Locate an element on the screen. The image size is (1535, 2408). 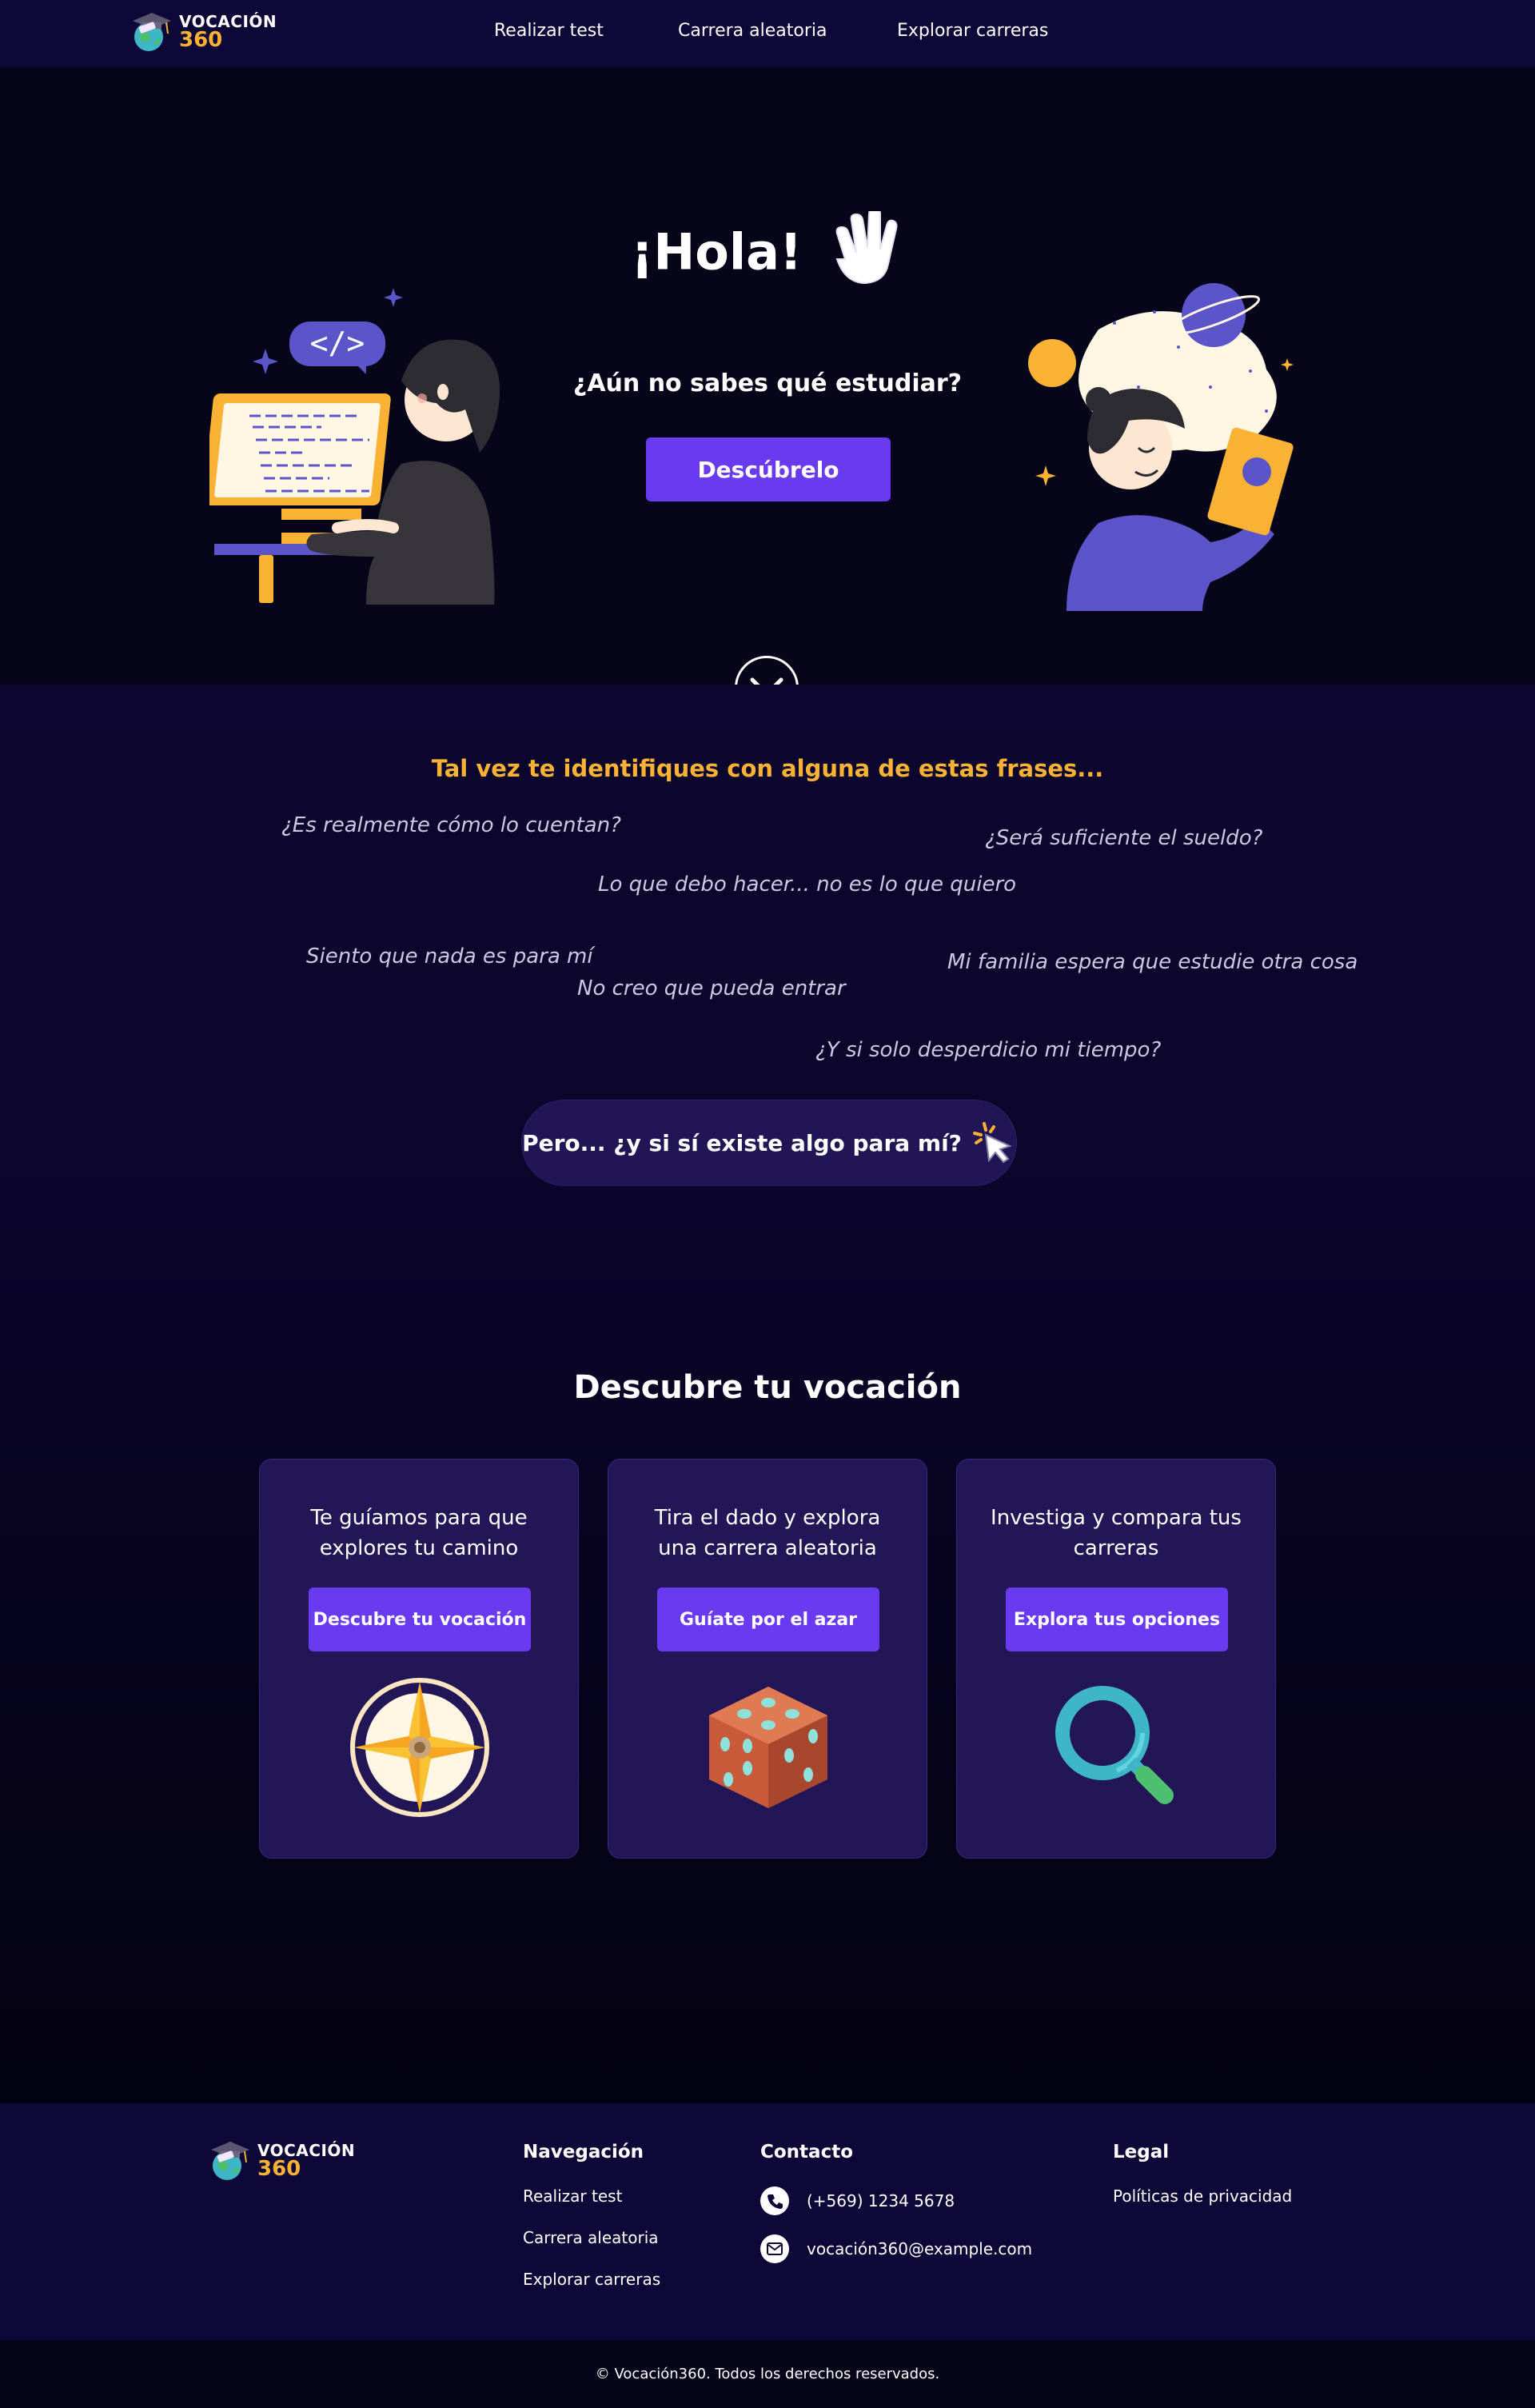
contact-email: vocación360@example.com is located at coordinates (896, 2248).